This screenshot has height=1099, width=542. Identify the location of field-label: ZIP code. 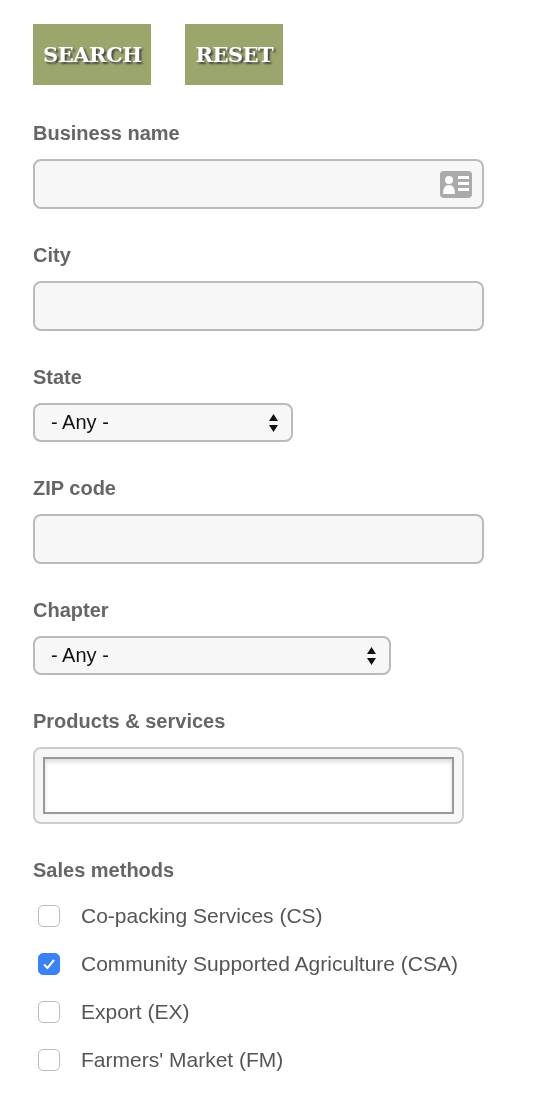
(75, 488).